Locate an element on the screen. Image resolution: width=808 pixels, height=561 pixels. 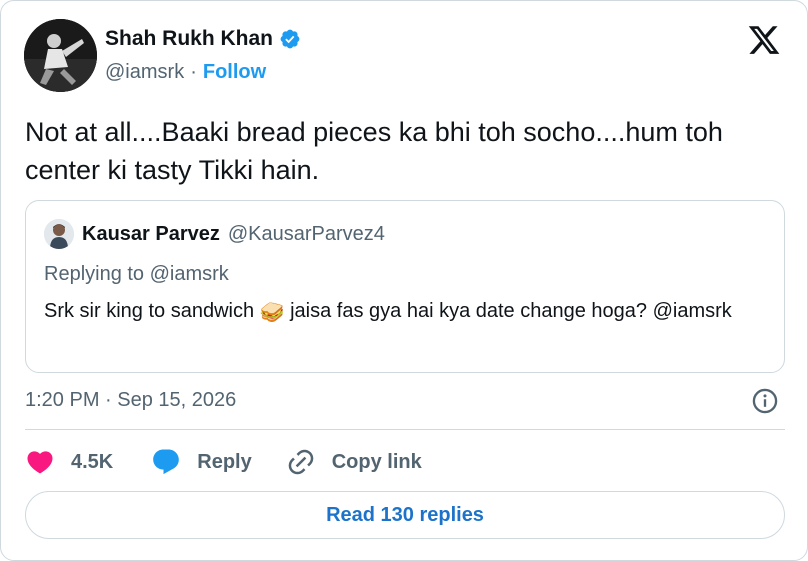
read-replies-button: Read 130 replies is located at coordinates (405, 515).